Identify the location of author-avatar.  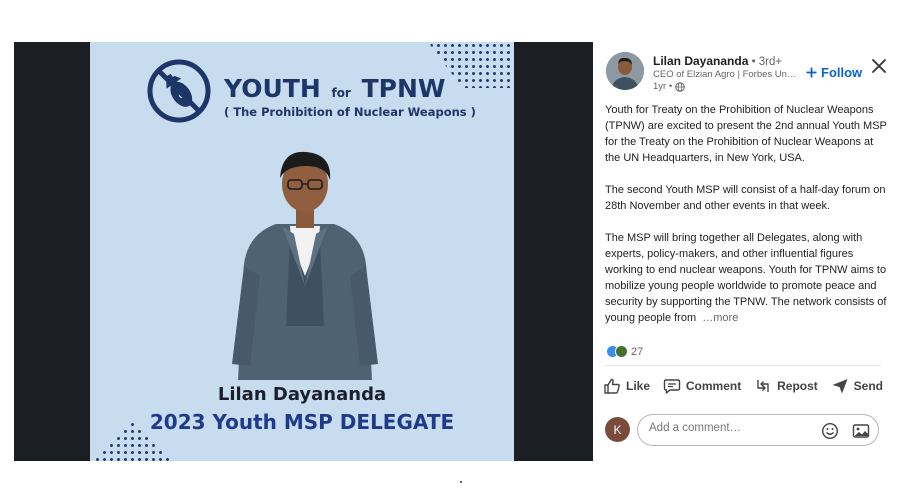
(625, 71).